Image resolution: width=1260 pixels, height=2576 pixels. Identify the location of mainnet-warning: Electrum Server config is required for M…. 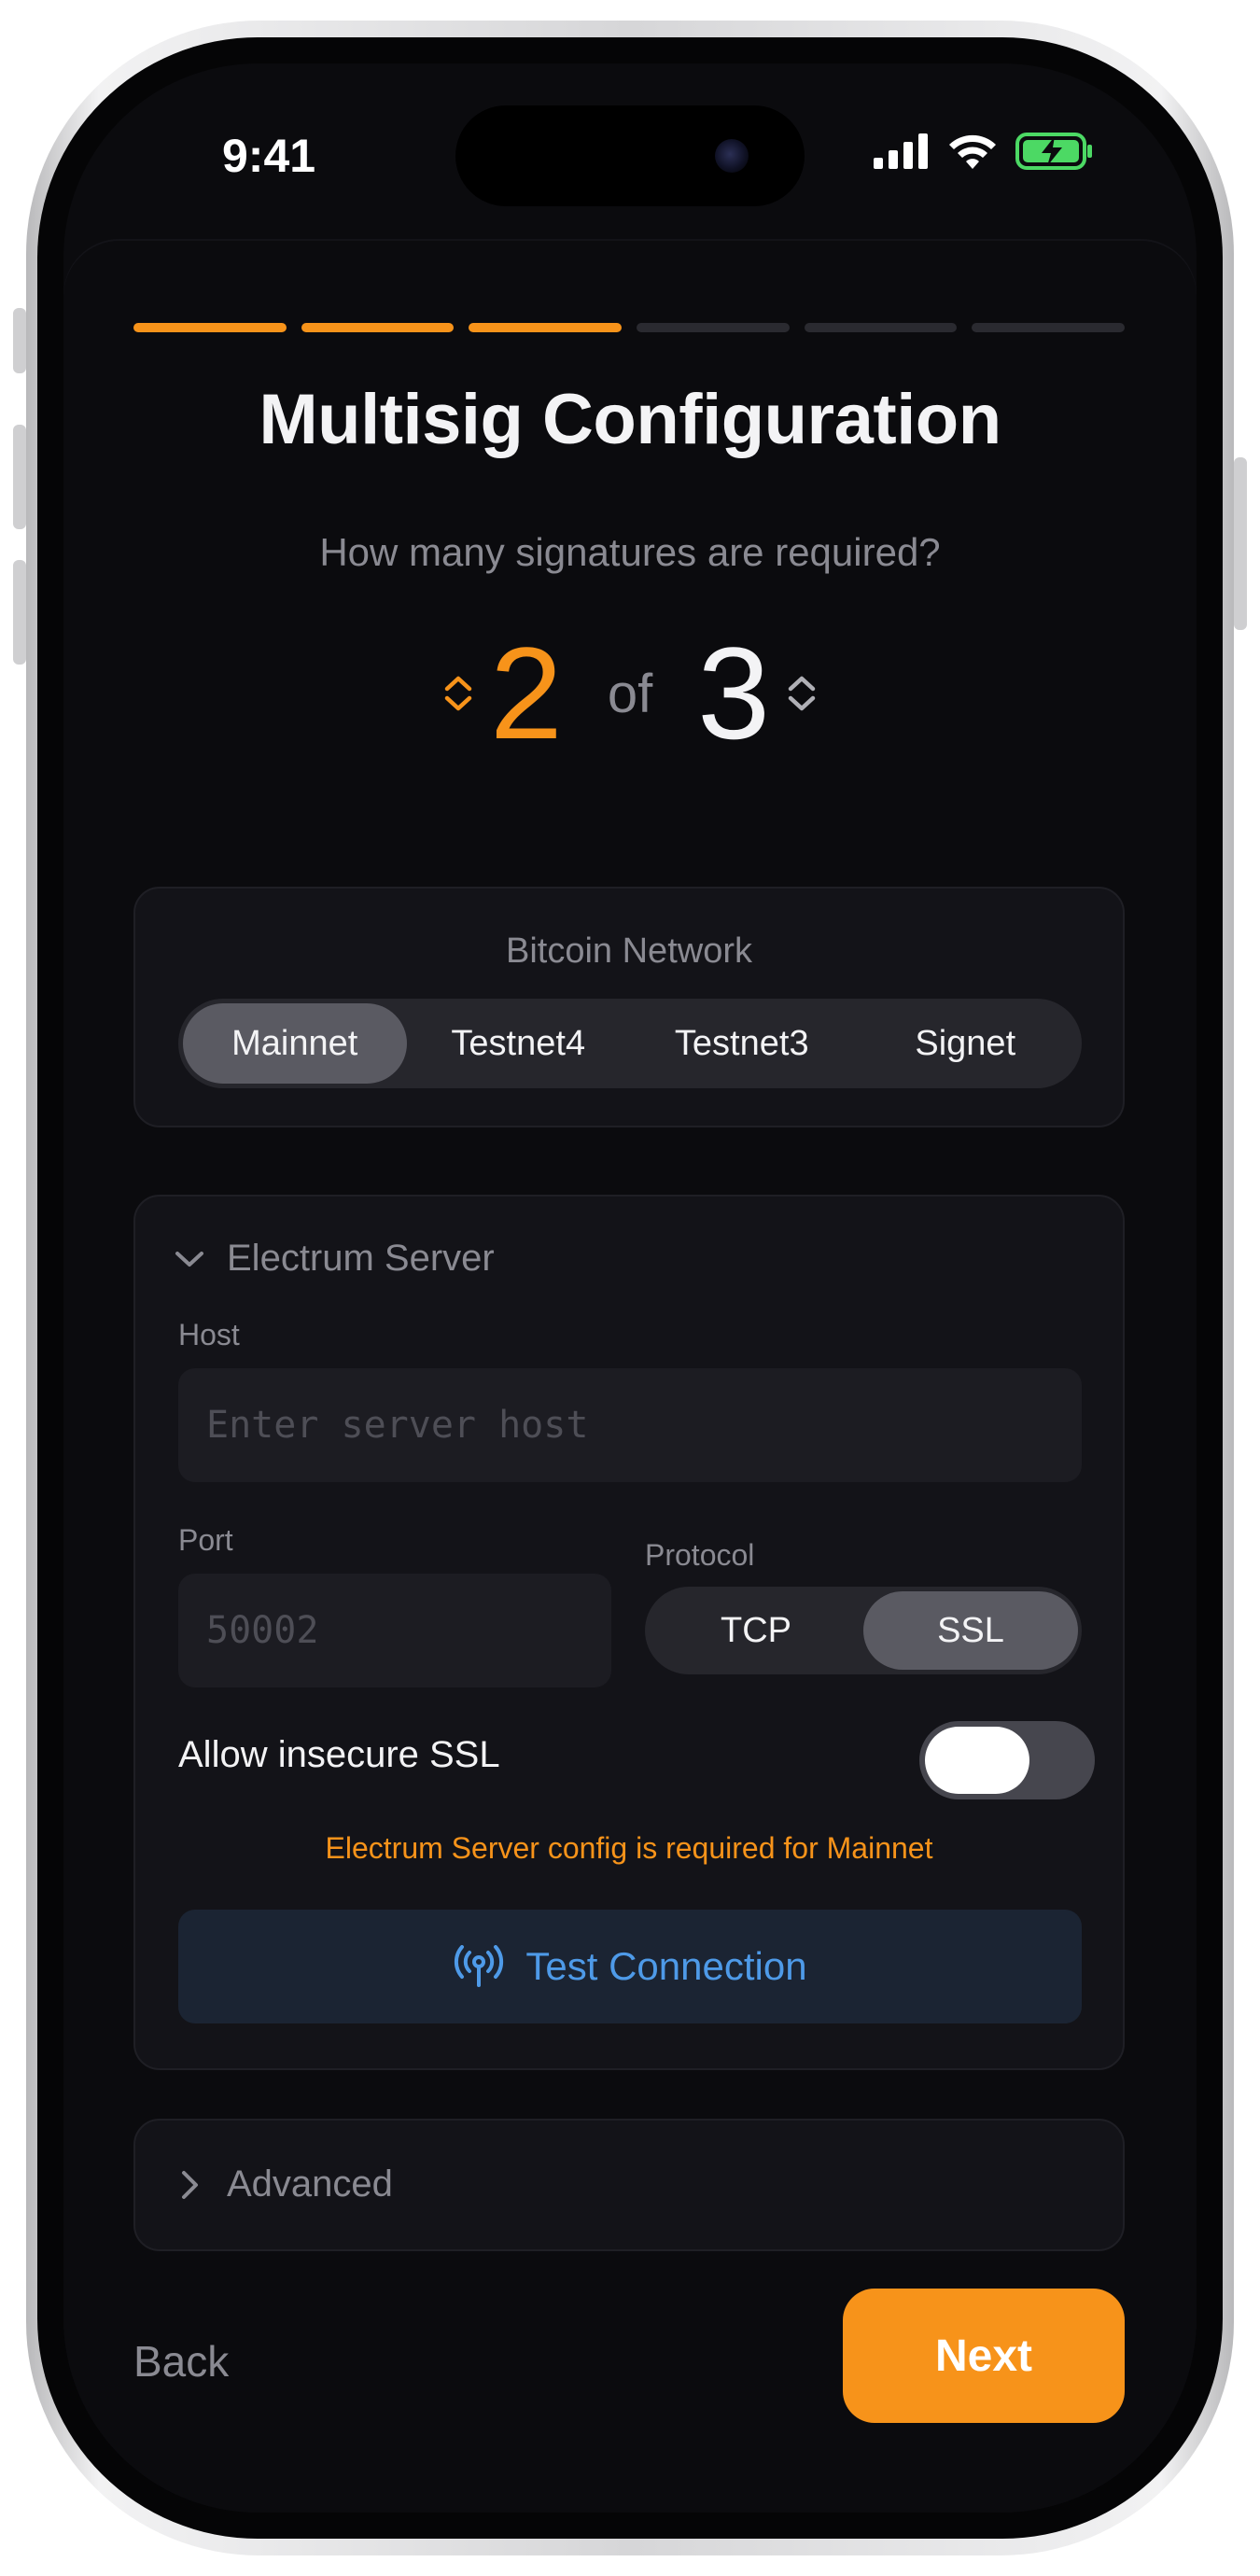
(629, 1848).